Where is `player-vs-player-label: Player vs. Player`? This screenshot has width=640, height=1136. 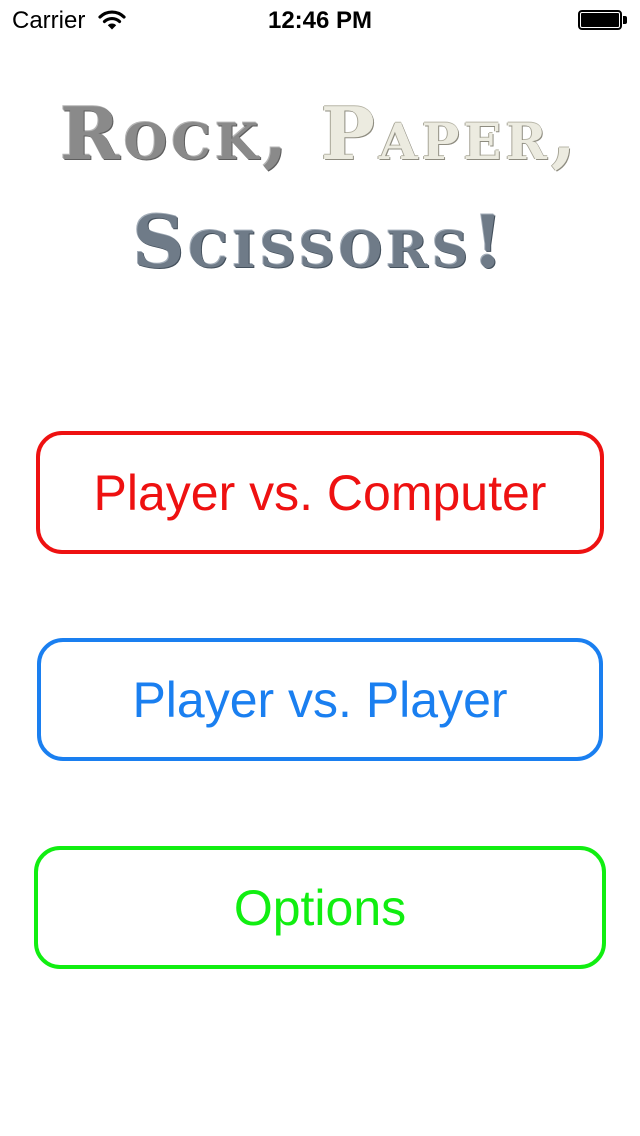 player-vs-player-label: Player vs. Player is located at coordinates (320, 699).